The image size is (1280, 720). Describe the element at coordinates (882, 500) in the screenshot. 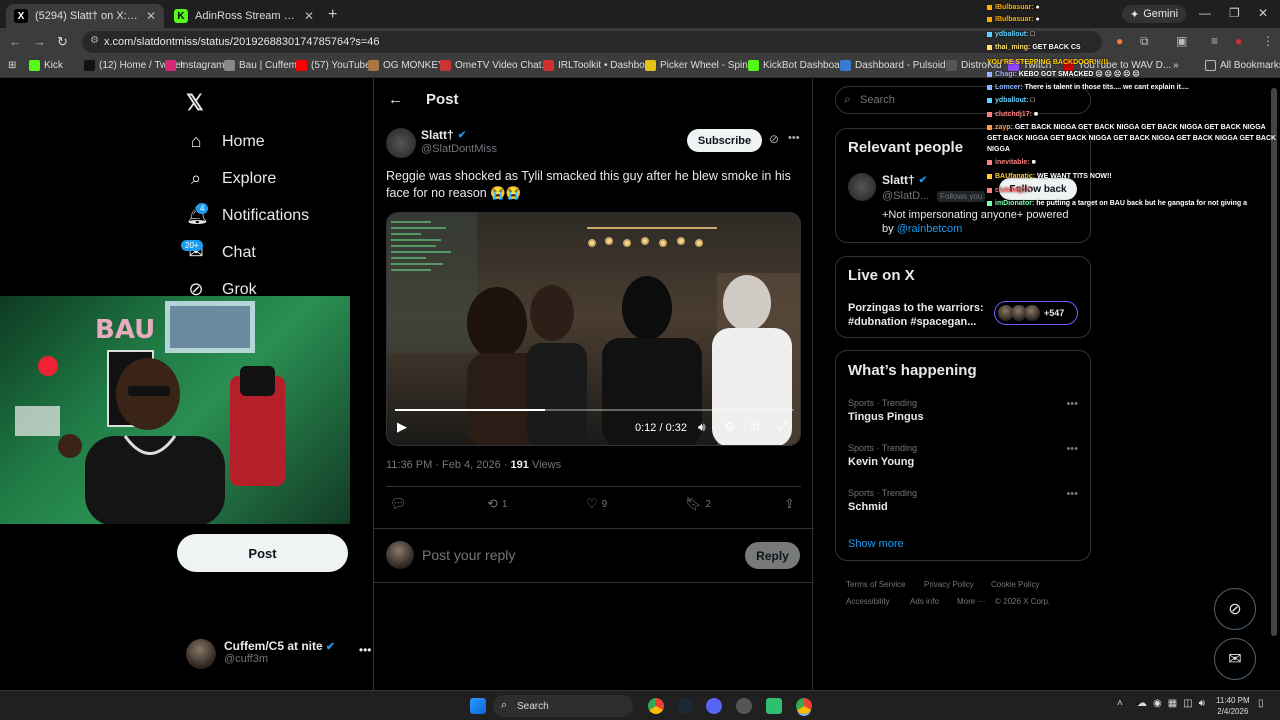

I see `trend-item: Sports · Trending Schmid` at that location.